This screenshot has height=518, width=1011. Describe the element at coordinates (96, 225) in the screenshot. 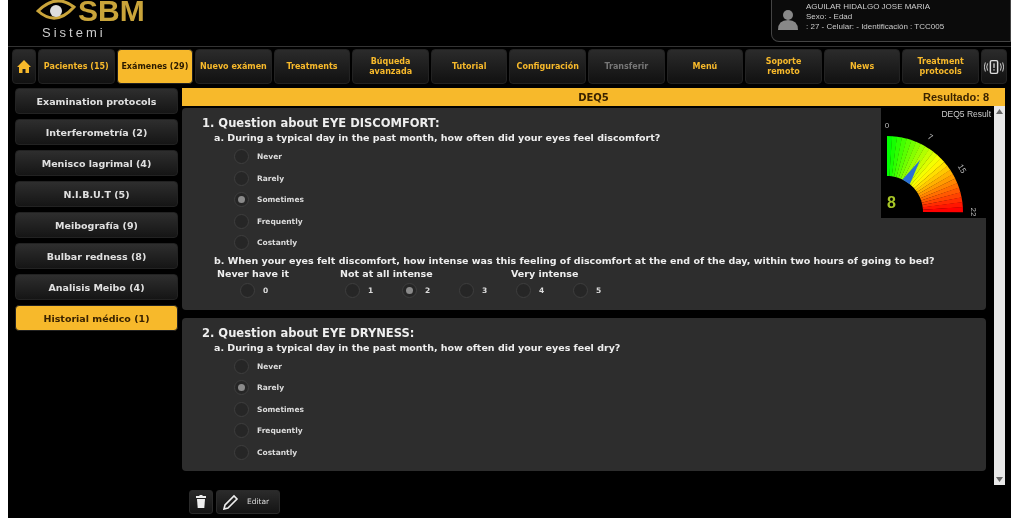

I see `sidebar-item: Meibografía (9)` at that location.